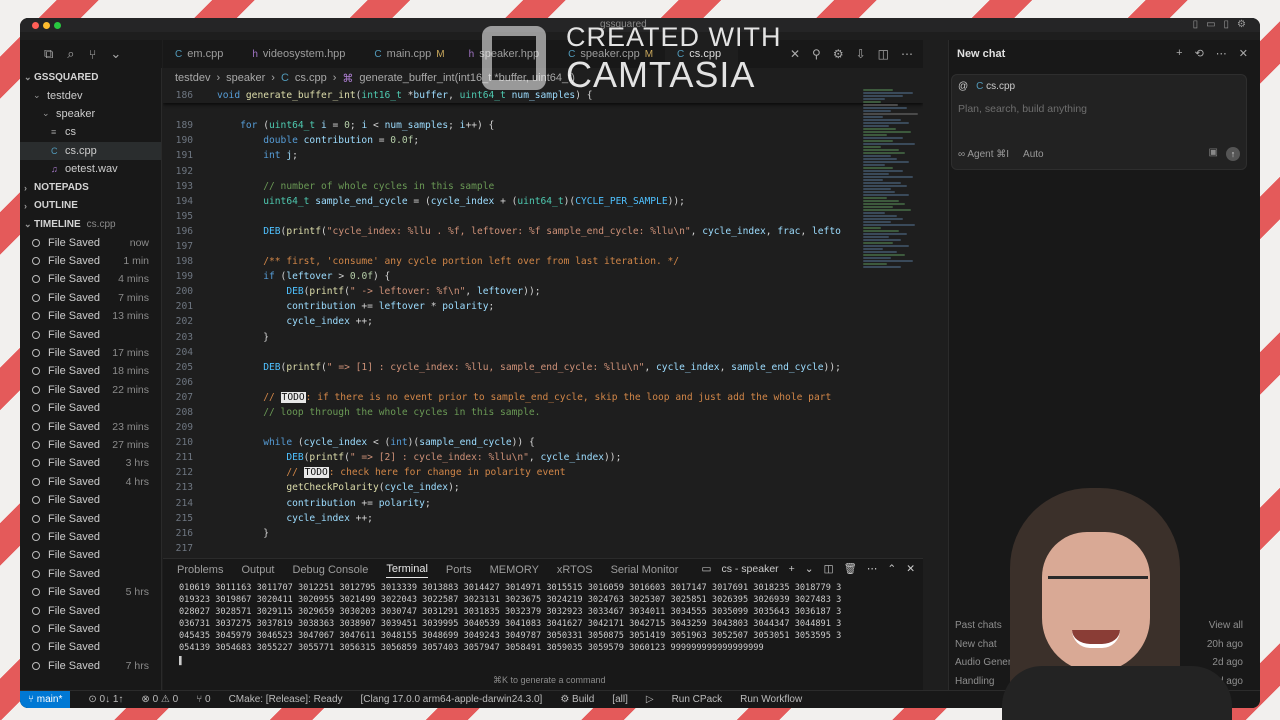 This screenshot has height=720, width=1280. What do you see at coordinates (105, 699) in the screenshot?
I see `sync-status: ⊙ 0↓ 1↑` at bounding box center [105, 699].